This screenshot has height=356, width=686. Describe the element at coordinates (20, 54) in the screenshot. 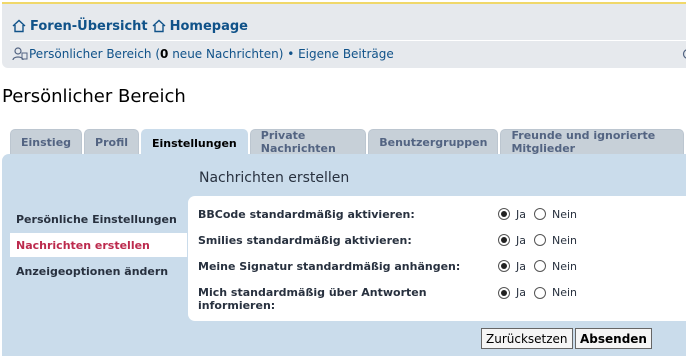

I see `user-icon` at that location.